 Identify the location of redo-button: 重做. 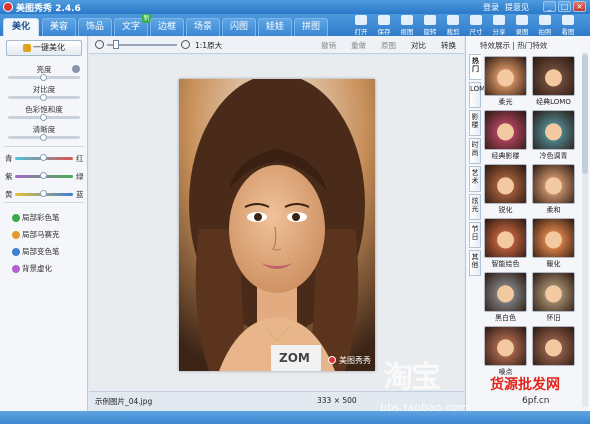
(358, 45).